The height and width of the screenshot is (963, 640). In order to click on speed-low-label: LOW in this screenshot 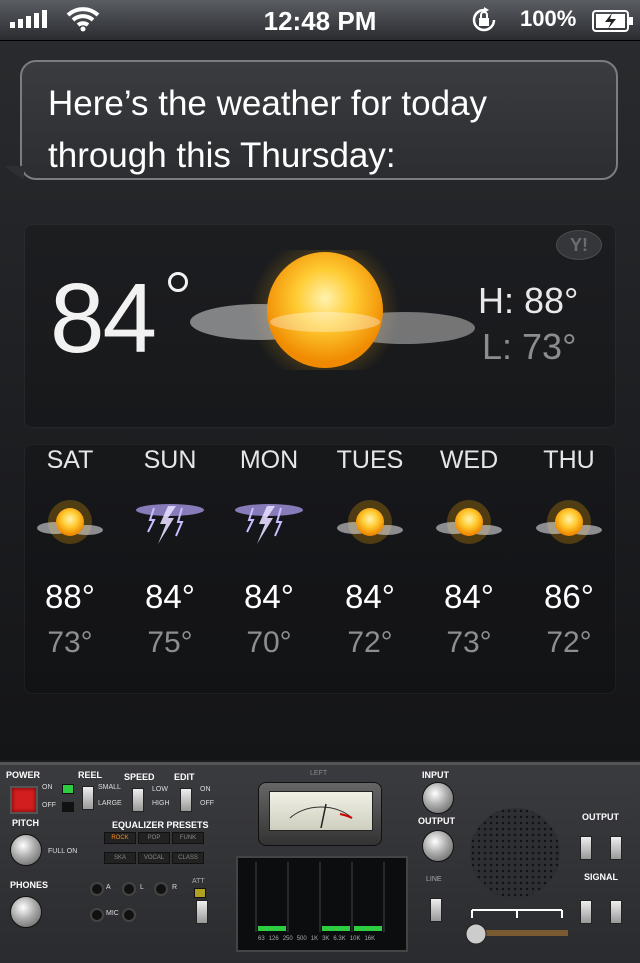, I will do `click(160, 789)`.